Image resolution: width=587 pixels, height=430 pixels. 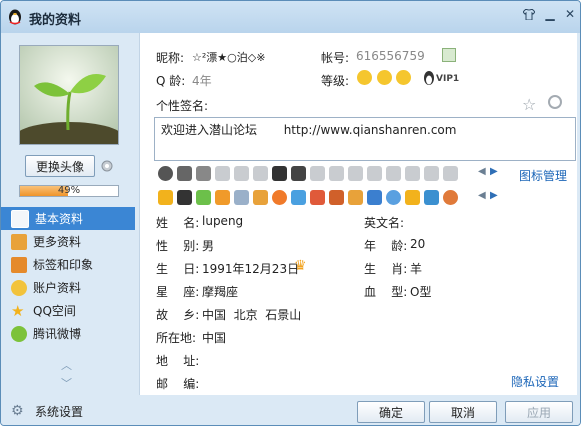 I want to click on minimize-icon: ▁, so click(x=550, y=14).